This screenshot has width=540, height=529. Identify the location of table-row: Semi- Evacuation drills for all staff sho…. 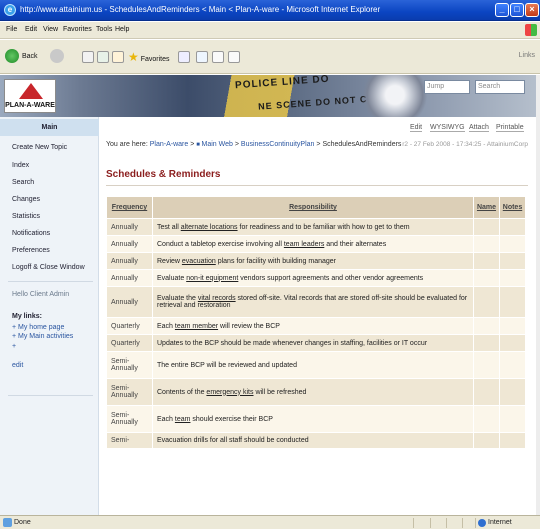
(316, 440).